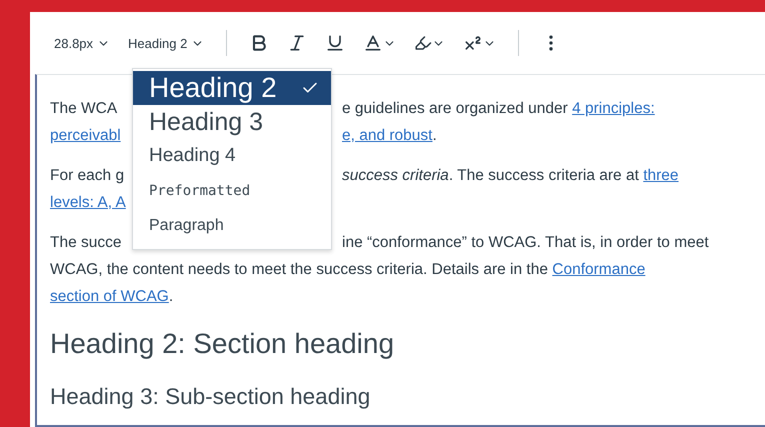  What do you see at coordinates (84, 108) in the screenshot?
I see `paragraph-text: The WCA` at bounding box center [84, 108].